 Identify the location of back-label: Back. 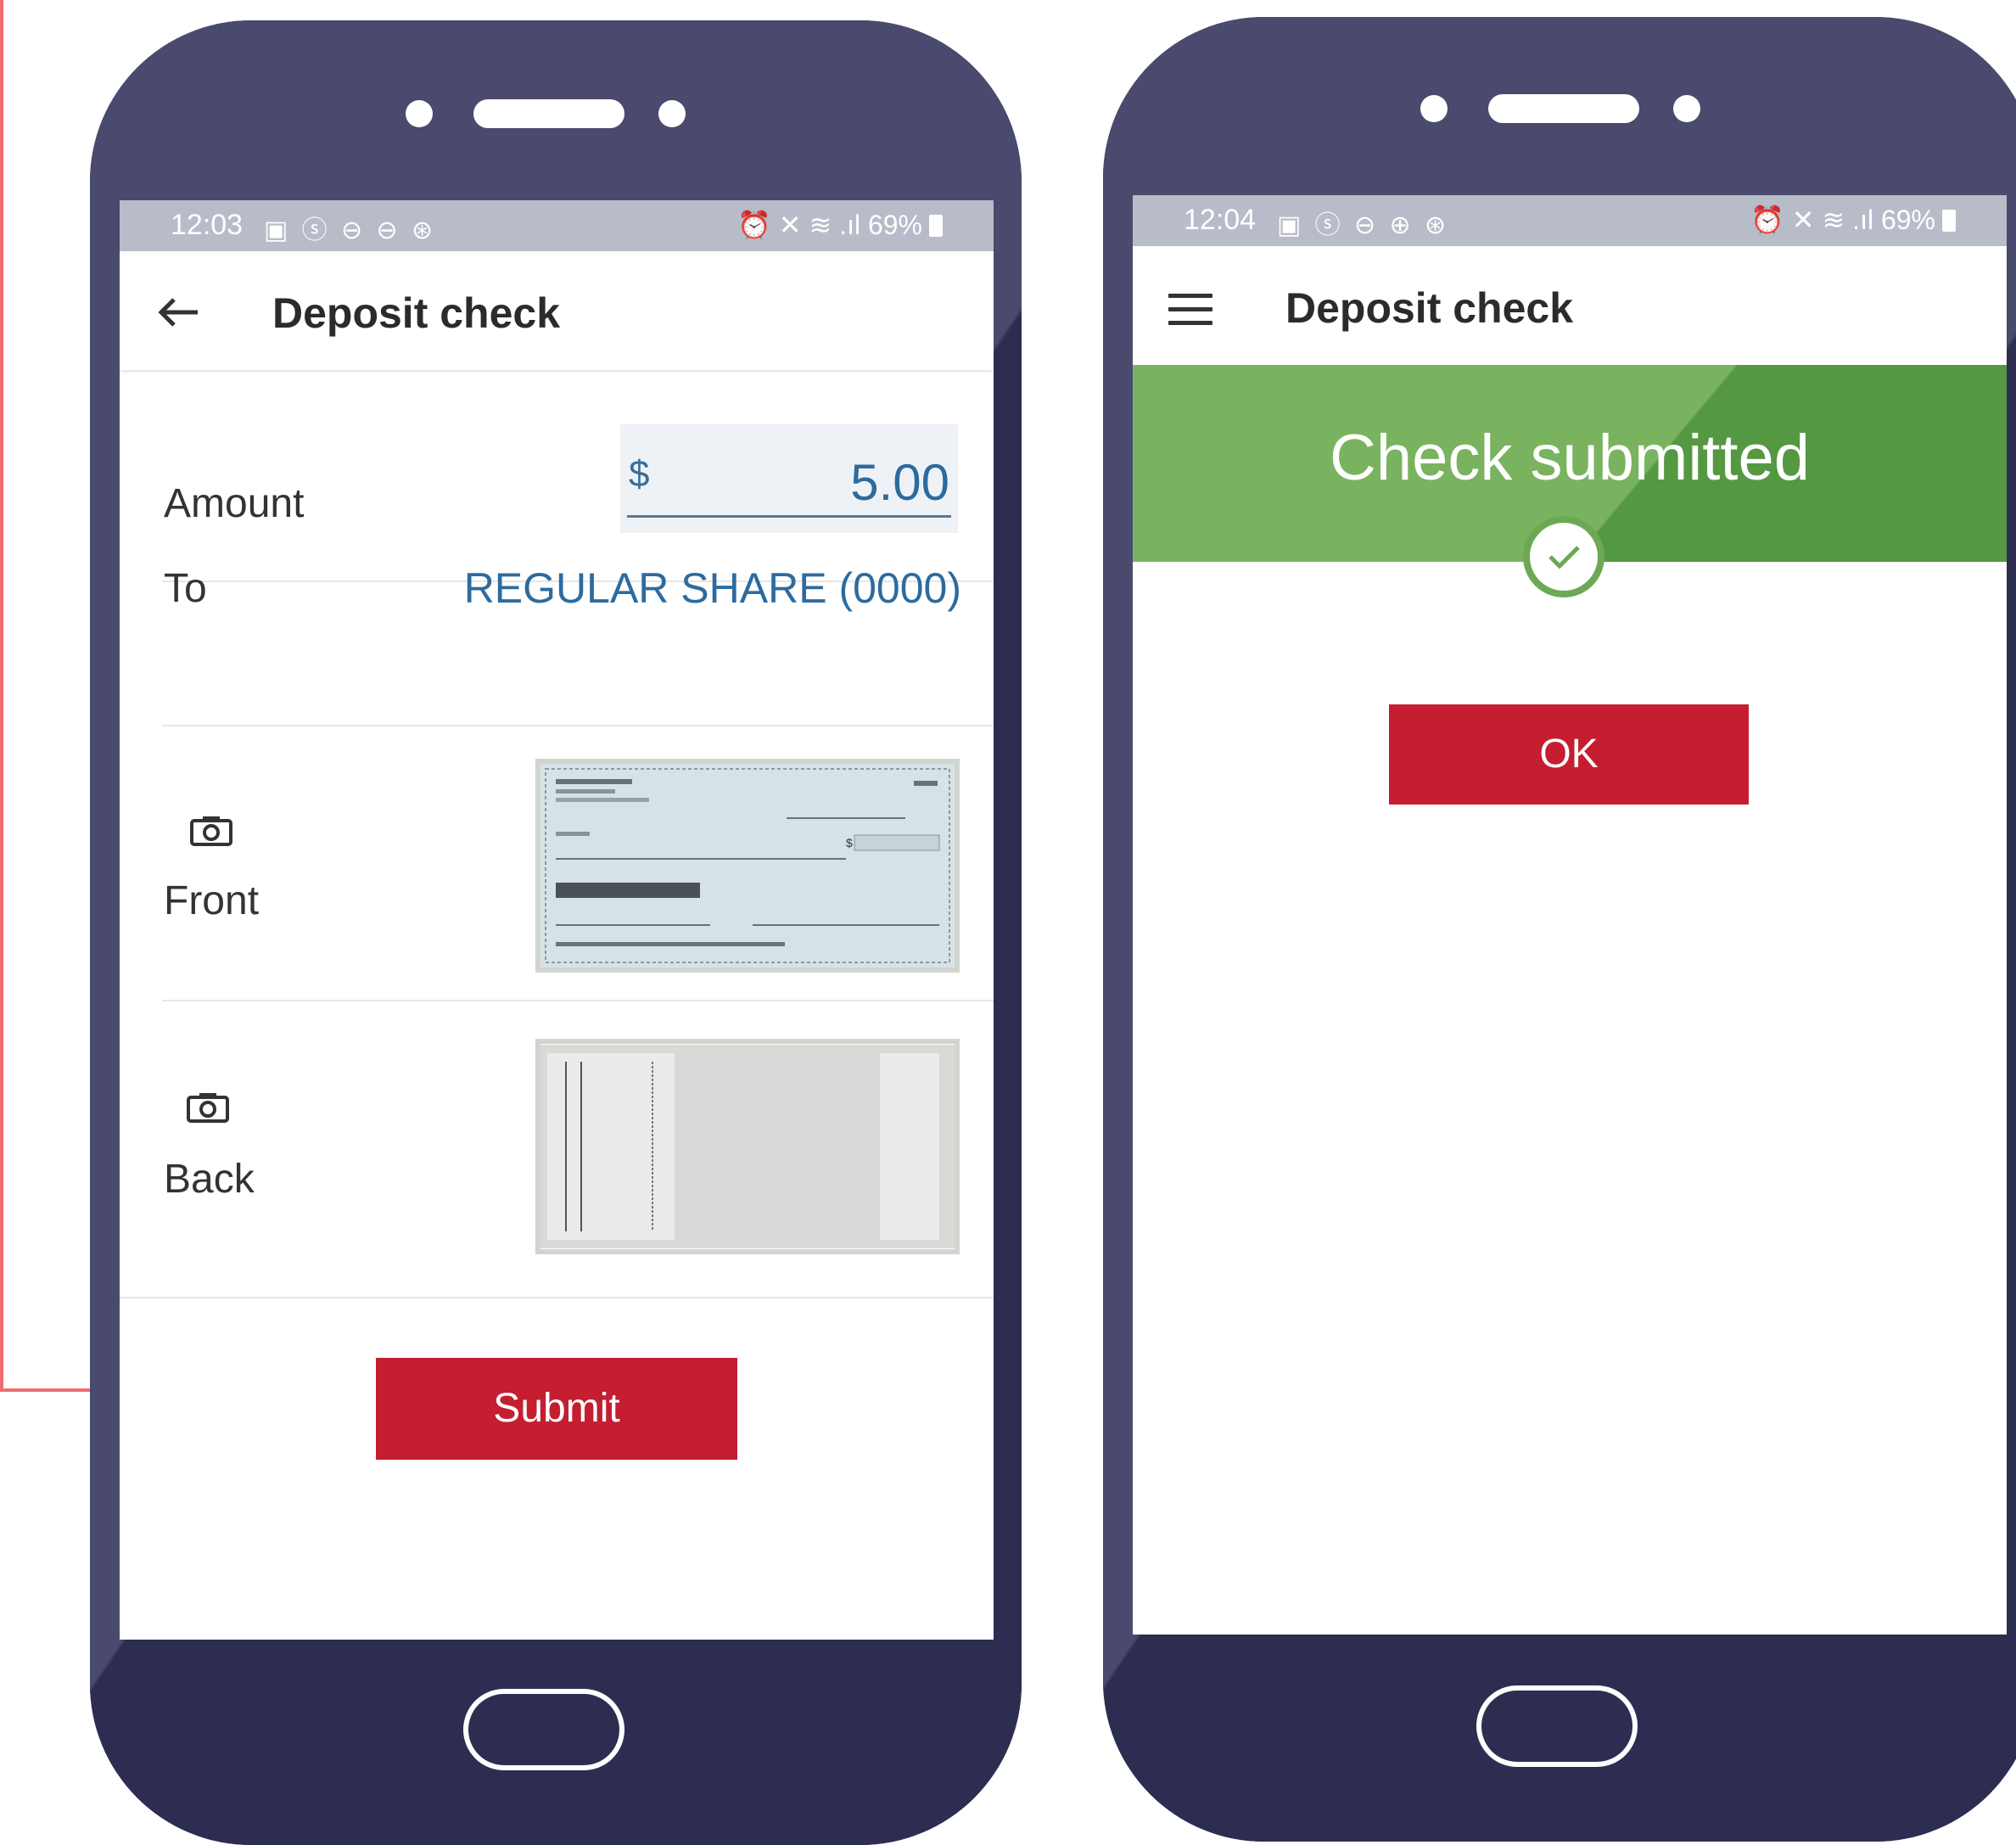
(210, 1179).